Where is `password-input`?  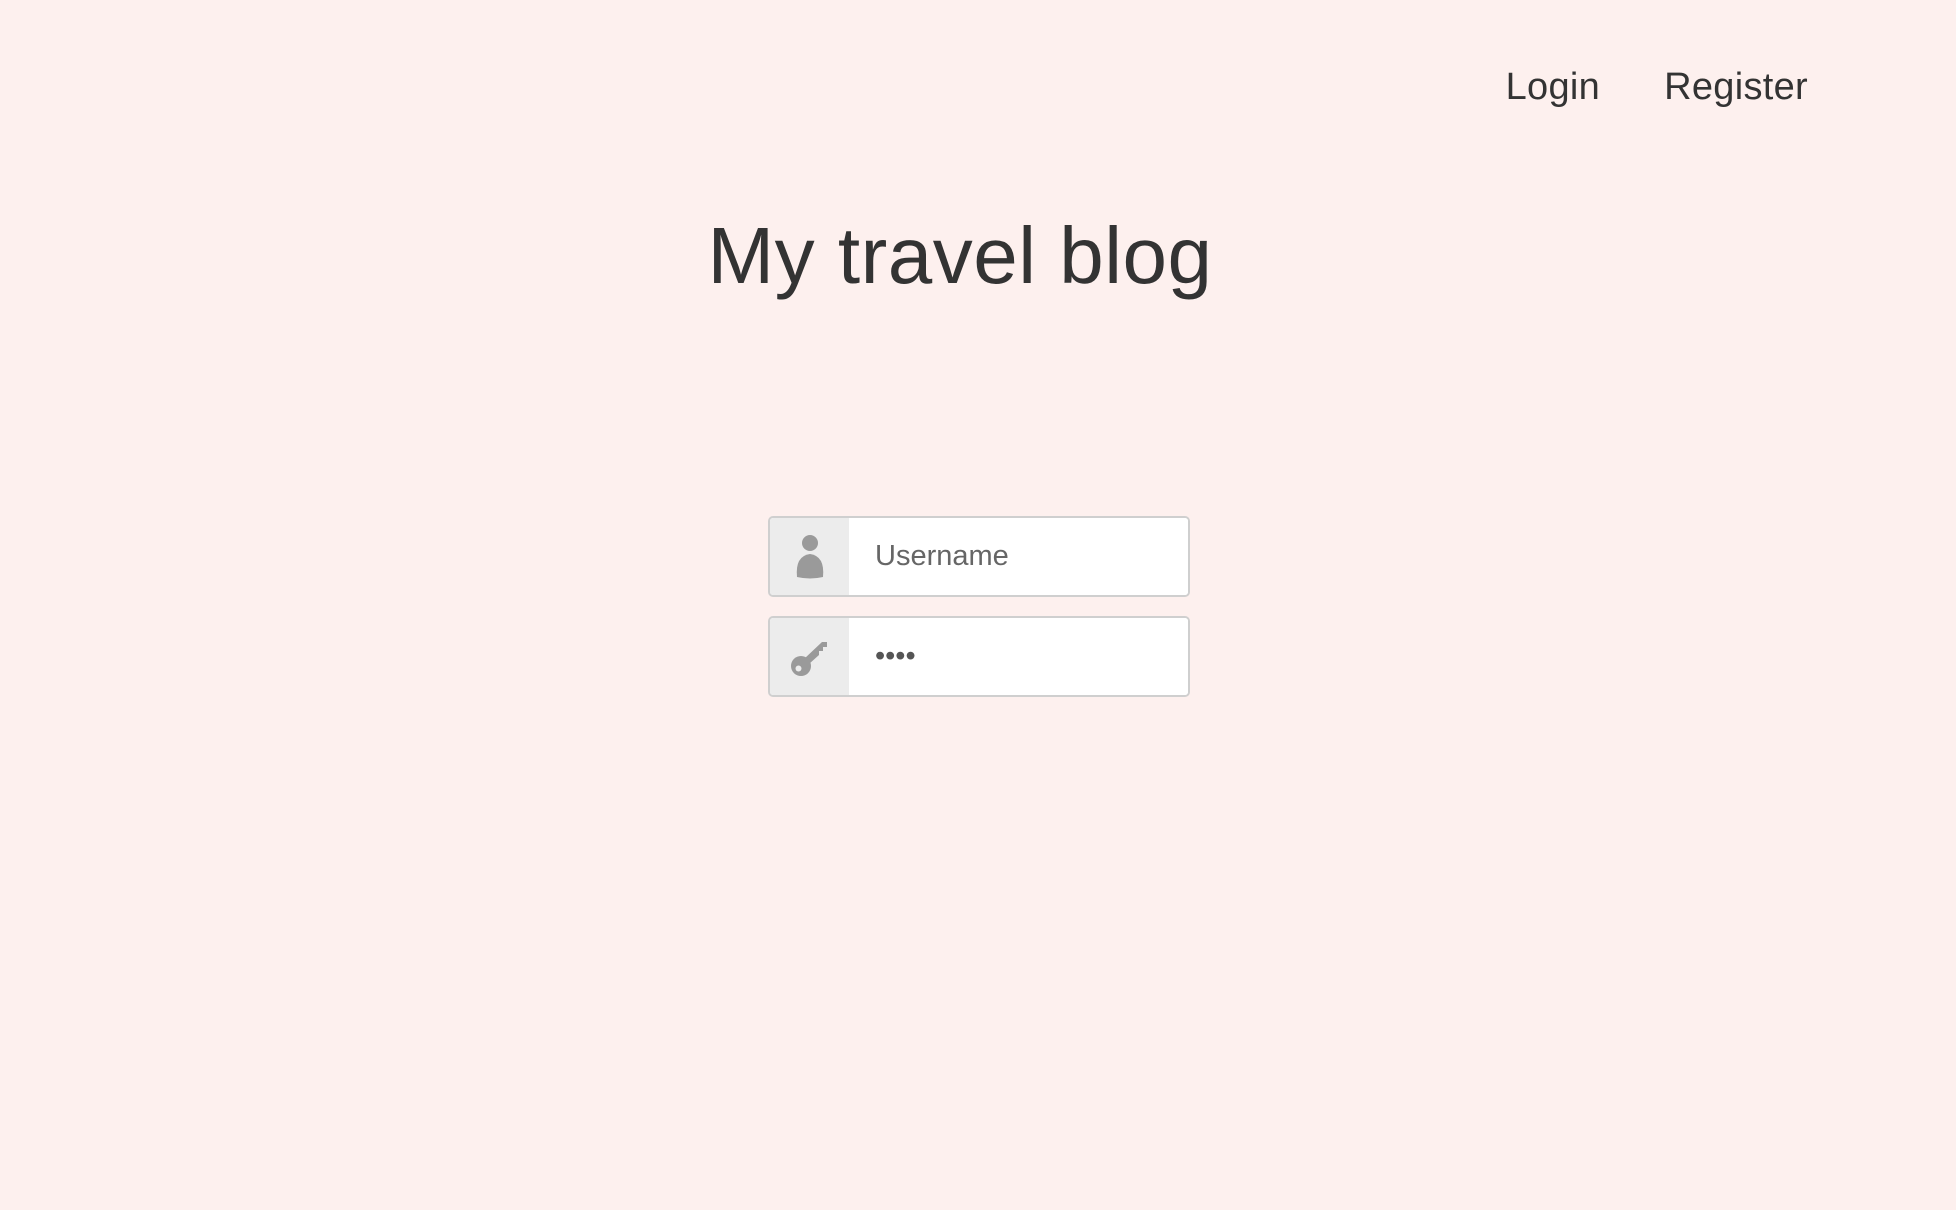 password-input is located at coordinates (1018, 656).